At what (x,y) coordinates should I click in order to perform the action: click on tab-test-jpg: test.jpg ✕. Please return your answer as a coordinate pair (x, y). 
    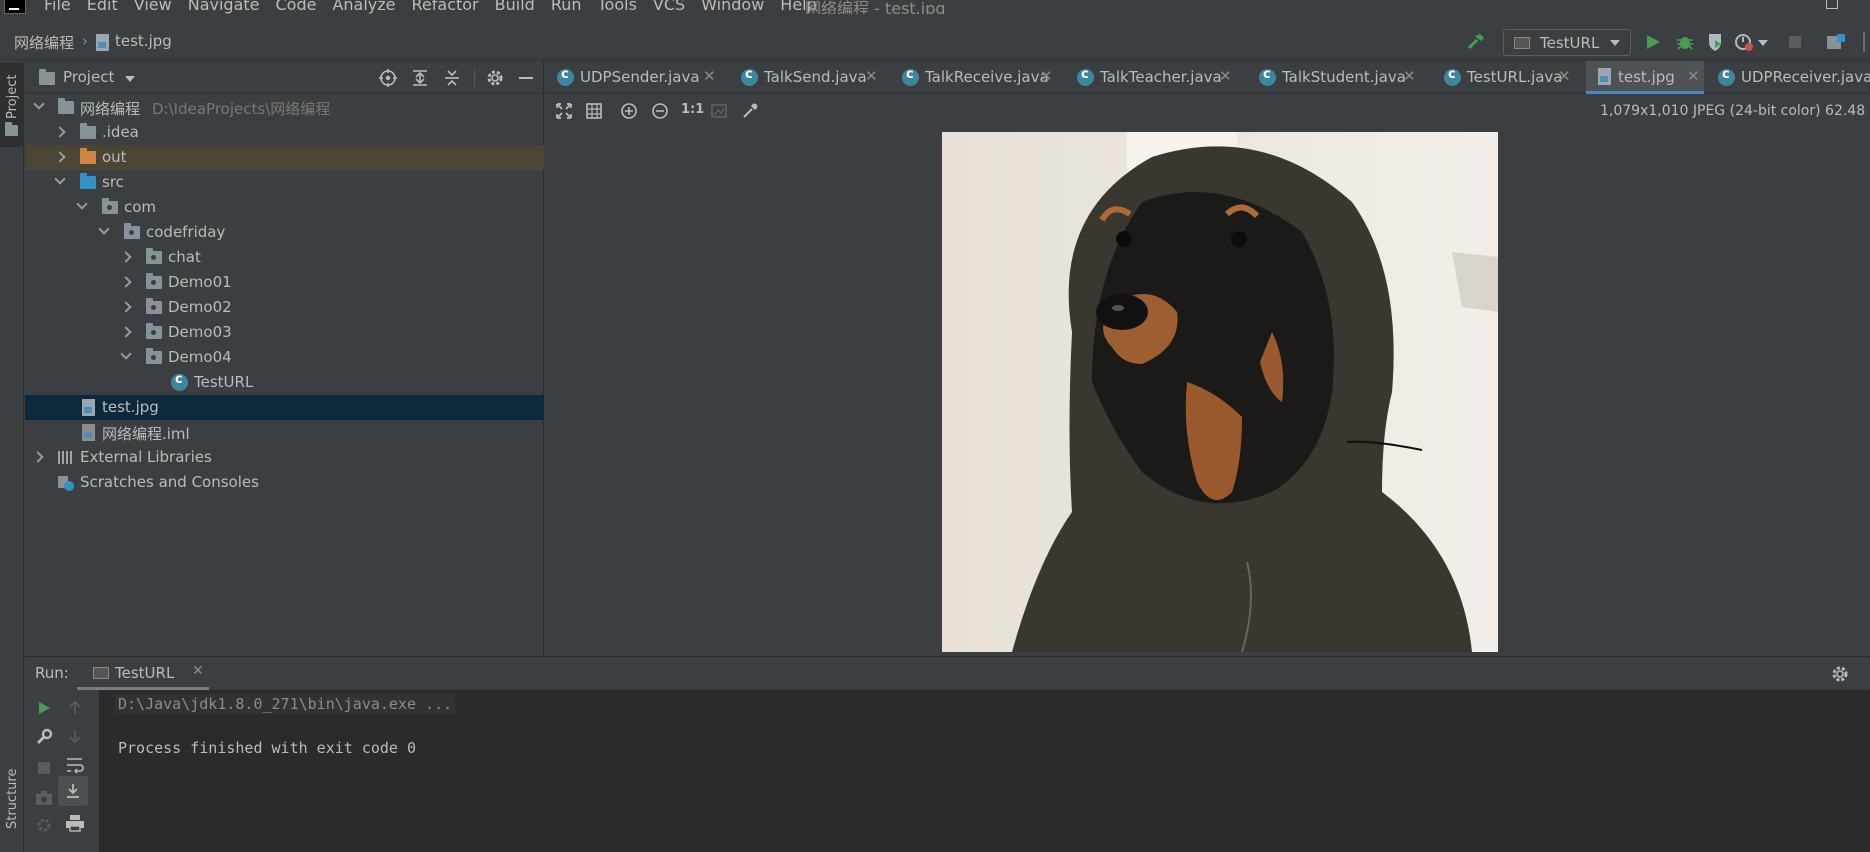
    Looking at the image, I should click on (1645, 77).